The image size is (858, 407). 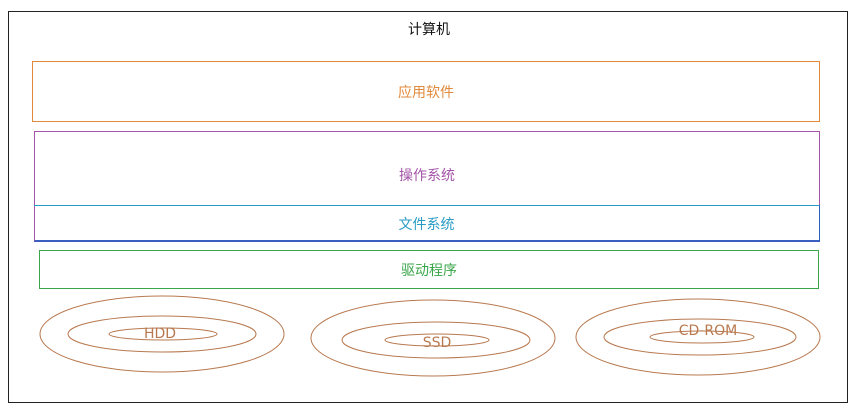 I want to click on diagram-title: 计算机, so click(x=429, y=30).